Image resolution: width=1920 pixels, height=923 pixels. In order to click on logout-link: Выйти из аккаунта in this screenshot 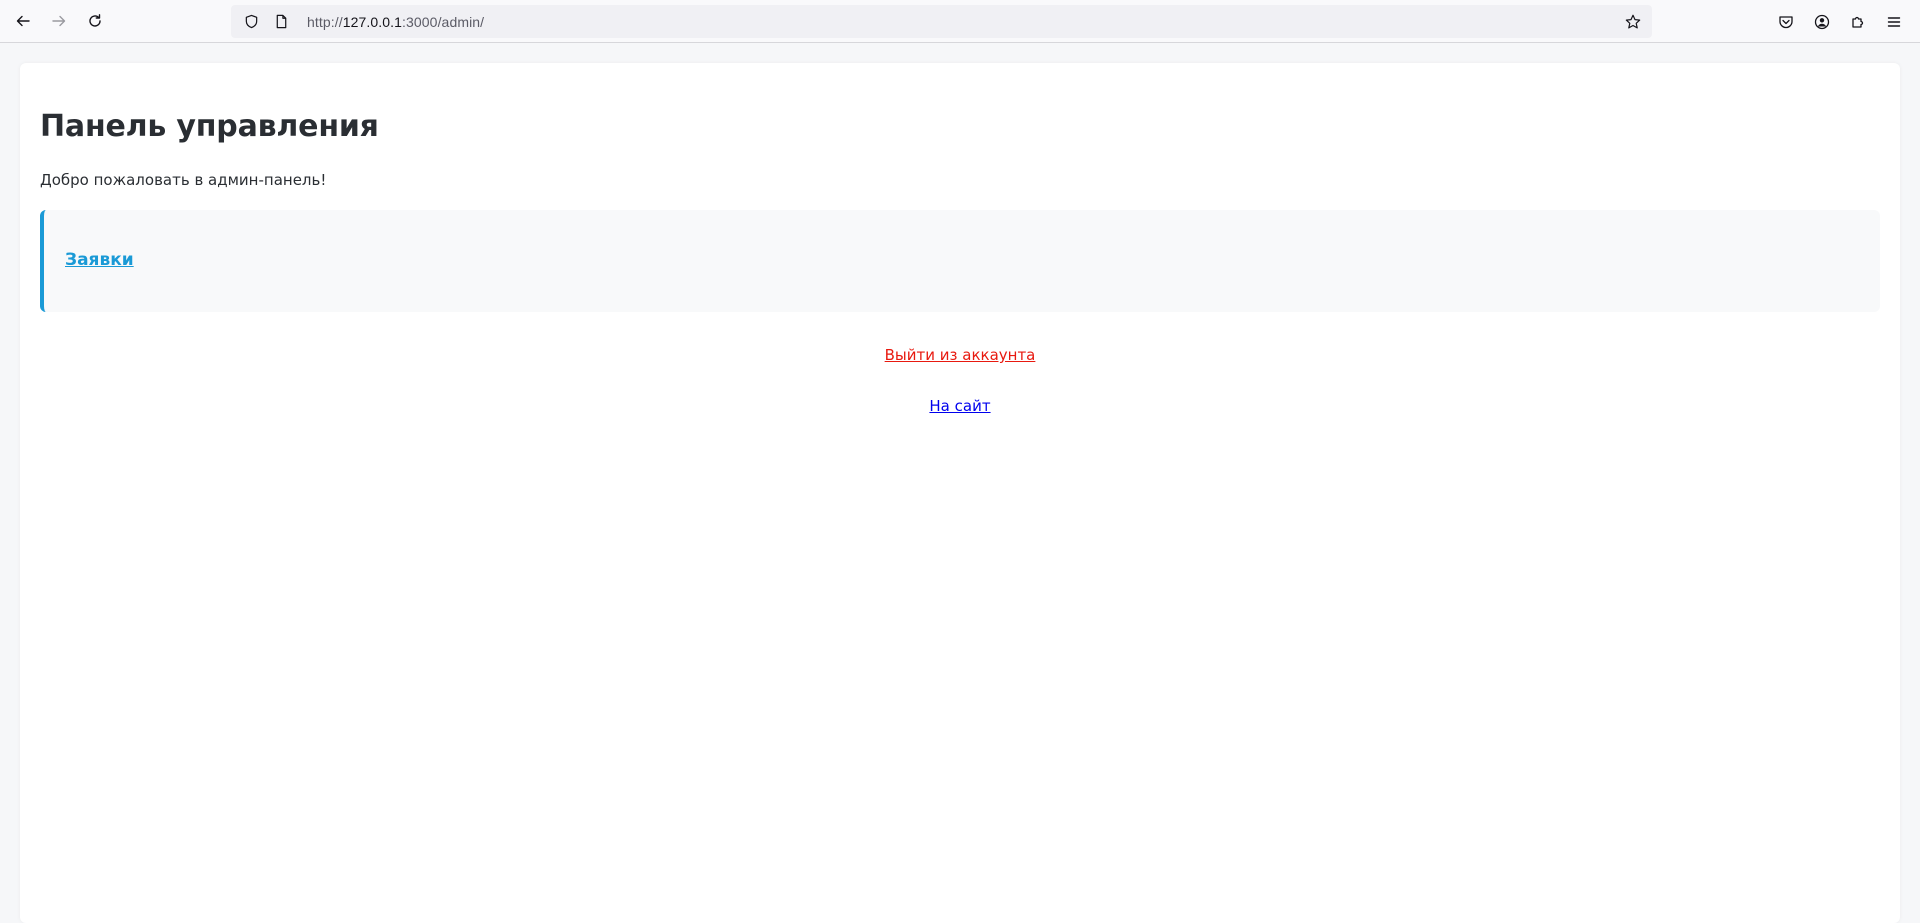, I will do `click(960, 355)`.